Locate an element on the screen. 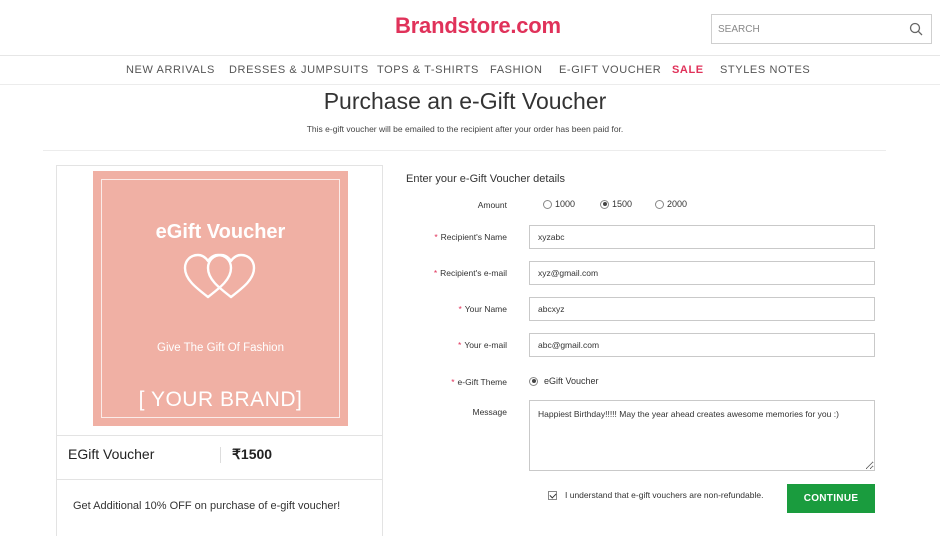 This screenshot has height=536, width=940. recipient-name-label-text: Recipient's Name is located at coordinates (473, 237).